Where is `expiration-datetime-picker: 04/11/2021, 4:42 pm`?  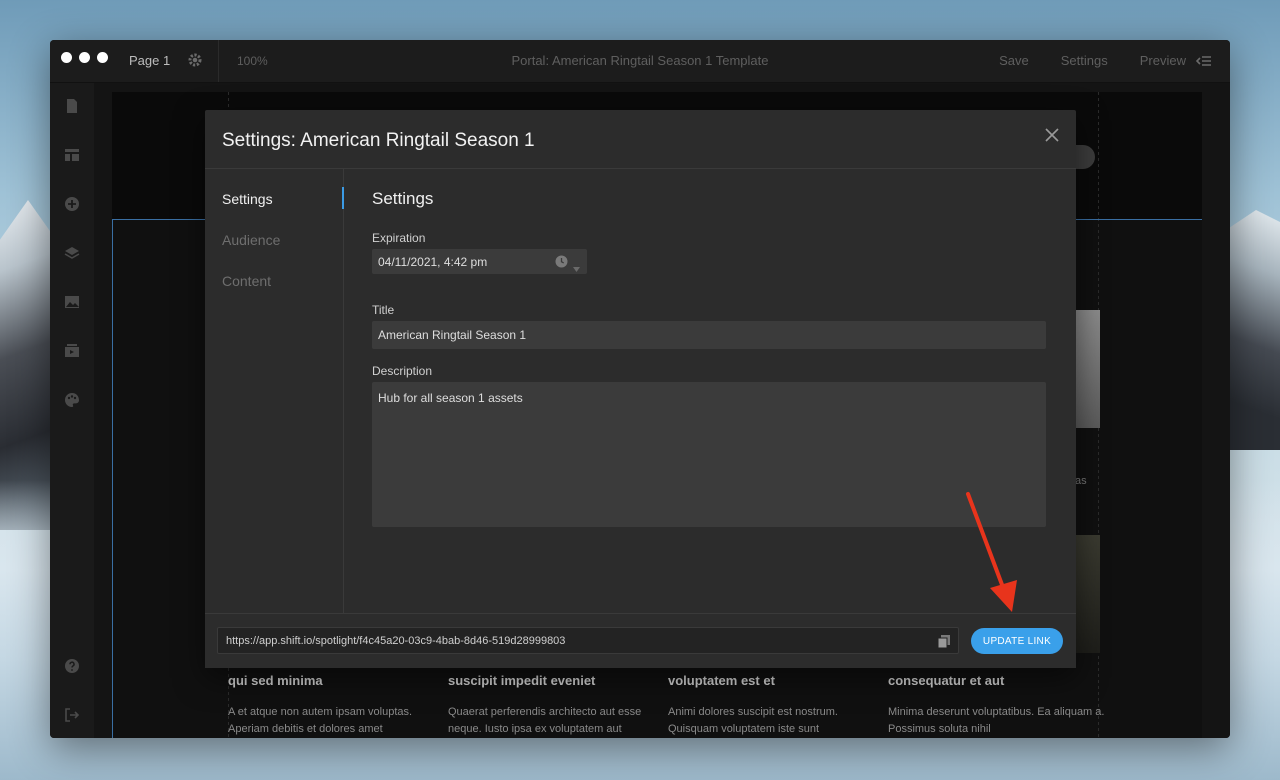
expiration-datetime-picker: 04/11/2021, 4:42 pm is located at coordinates (479, 261).